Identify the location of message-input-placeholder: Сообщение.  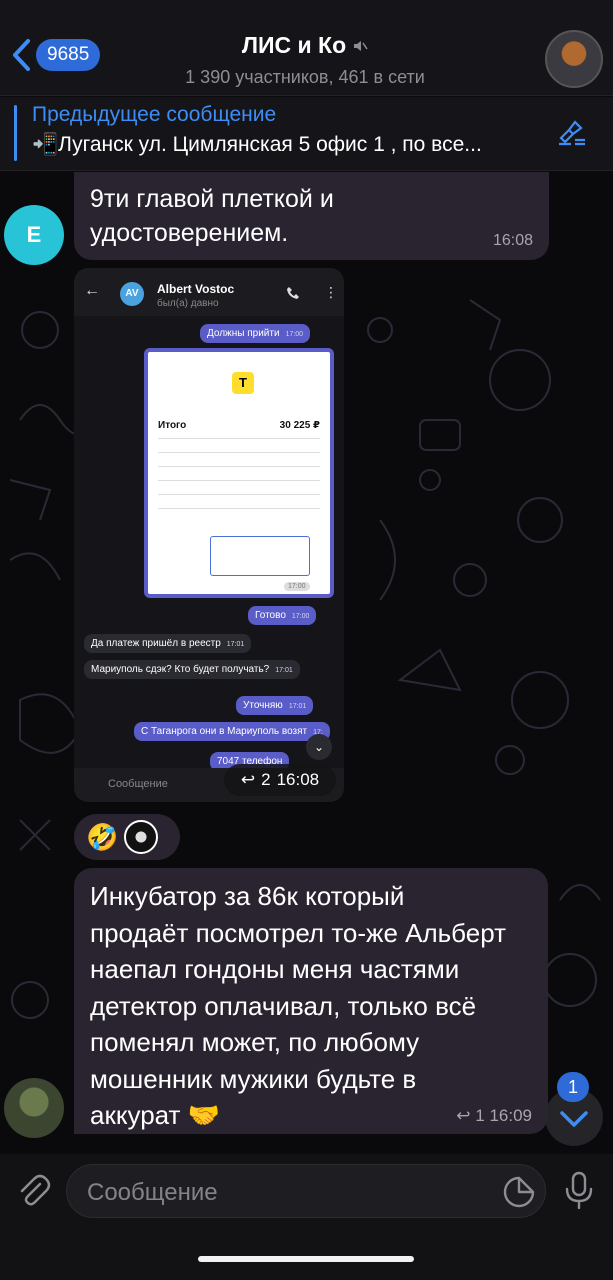
(152, 1192).